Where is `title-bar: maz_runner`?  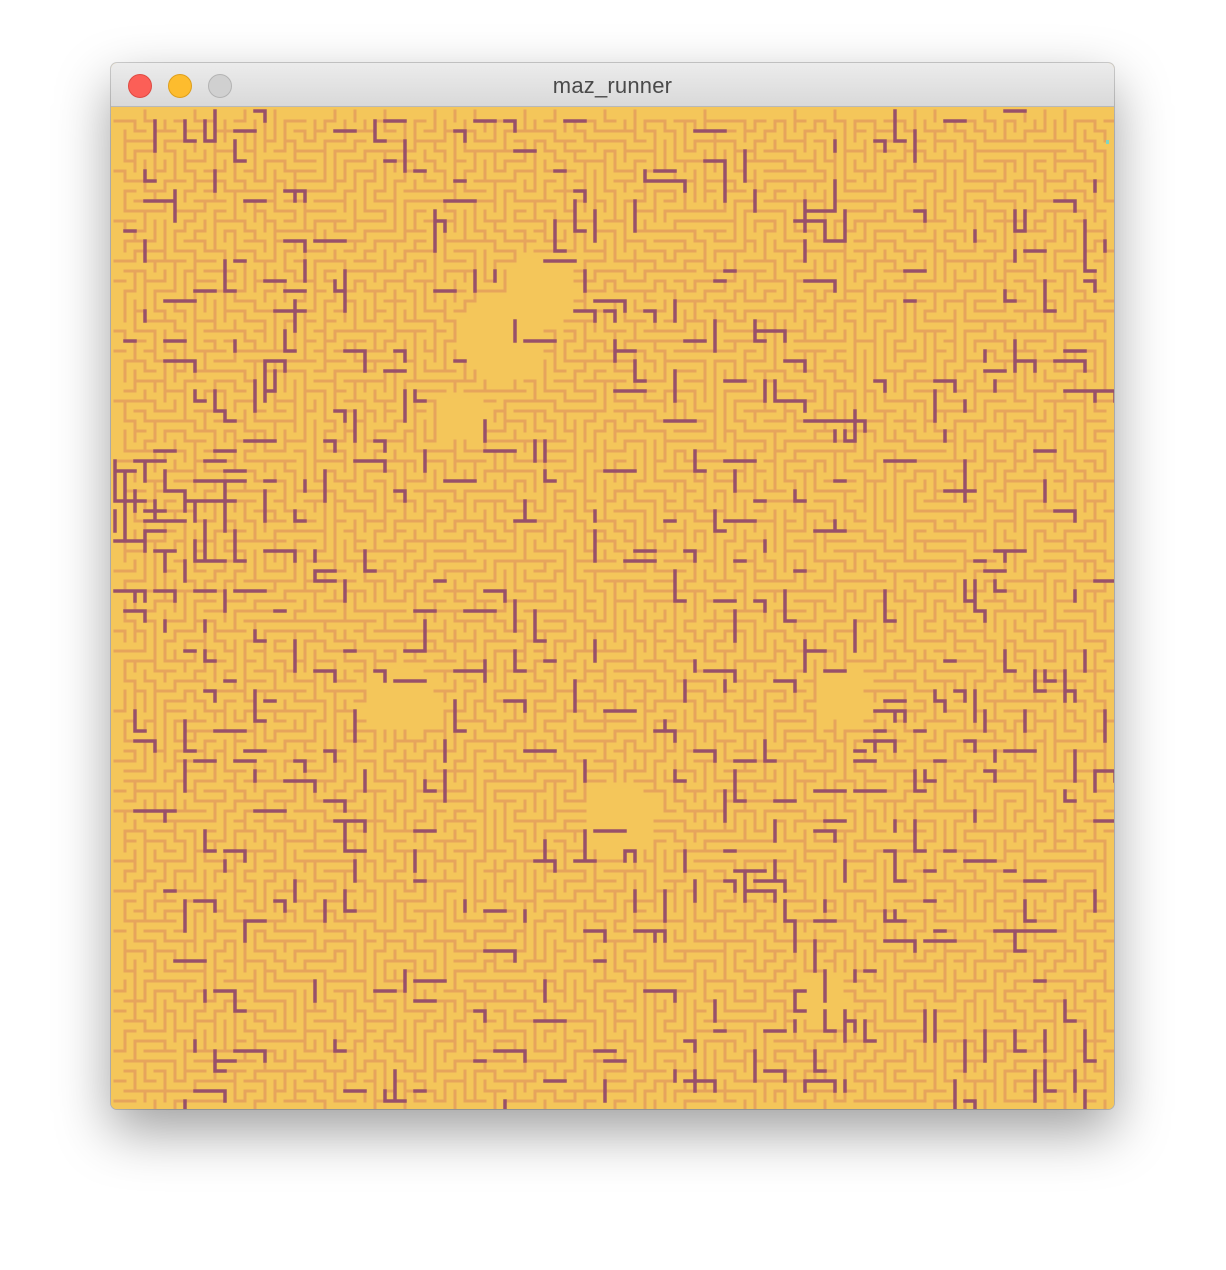
title-bar: maz_runner is located at coordinates (612, 85).